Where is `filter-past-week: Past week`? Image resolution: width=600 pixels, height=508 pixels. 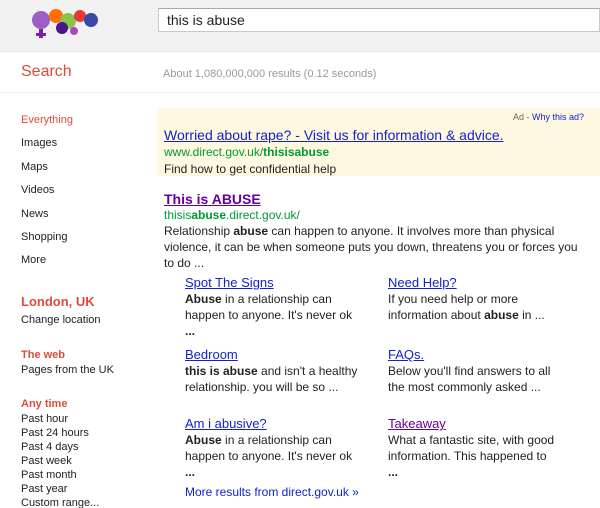
filter-past-week: Past week is located at coordinates (46, 461).